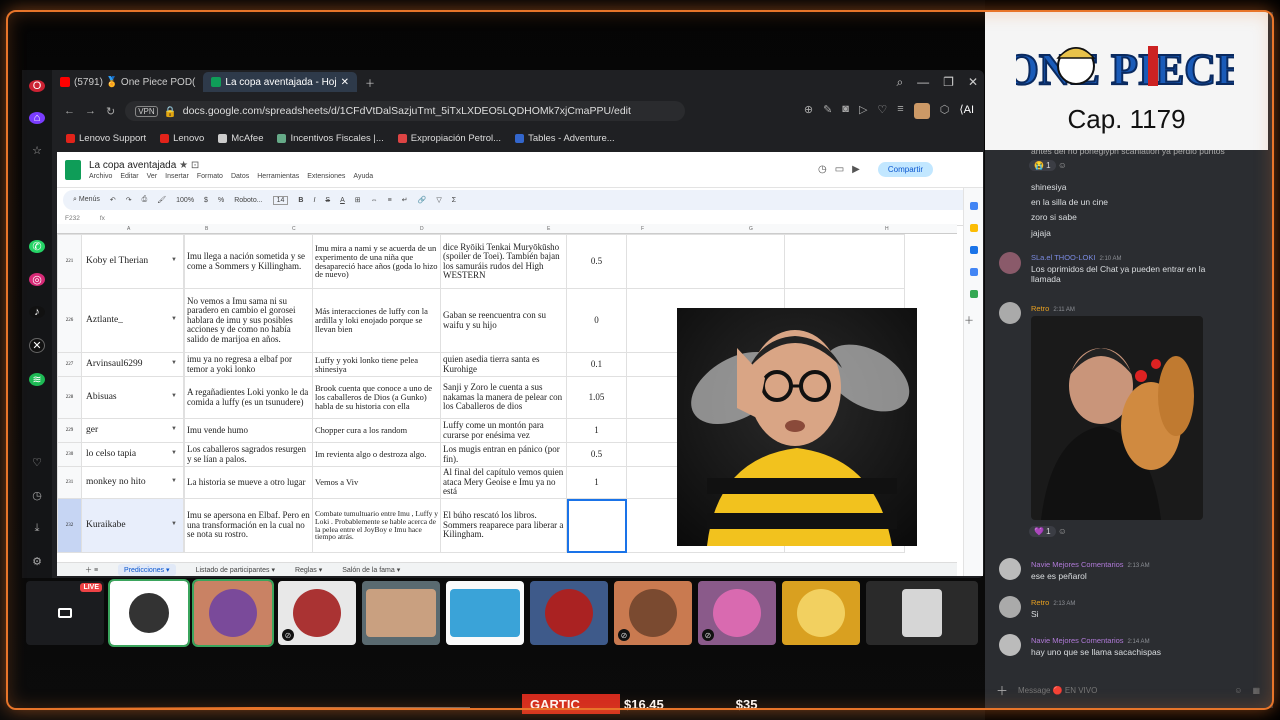 This screenshot has width=1280, height=720. What do you see at coordinates (596, 364) in the screenshot?
I see `score-cell: 0.1` at bounding box center [596, 364].